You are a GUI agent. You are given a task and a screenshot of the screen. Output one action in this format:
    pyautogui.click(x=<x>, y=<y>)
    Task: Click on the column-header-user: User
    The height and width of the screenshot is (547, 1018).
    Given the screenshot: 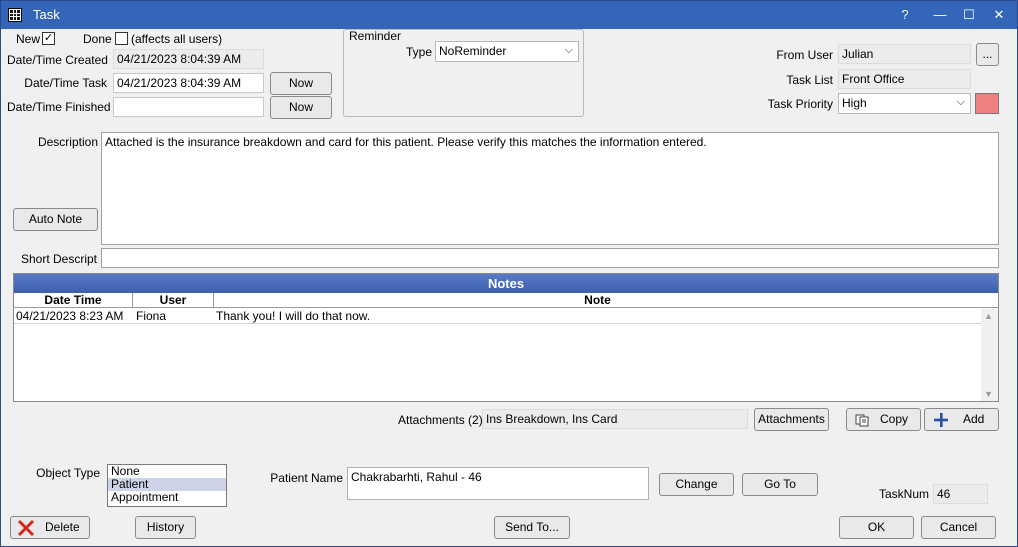 What is the action you would take?
    pyautogui.click(x=173, y=300)
    